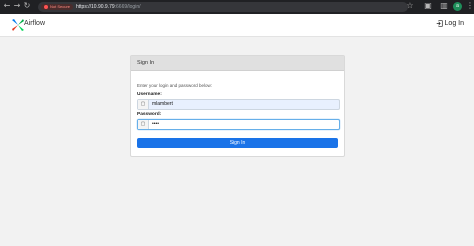  I want to click on reload-icon: ↻, so click(27, 6).